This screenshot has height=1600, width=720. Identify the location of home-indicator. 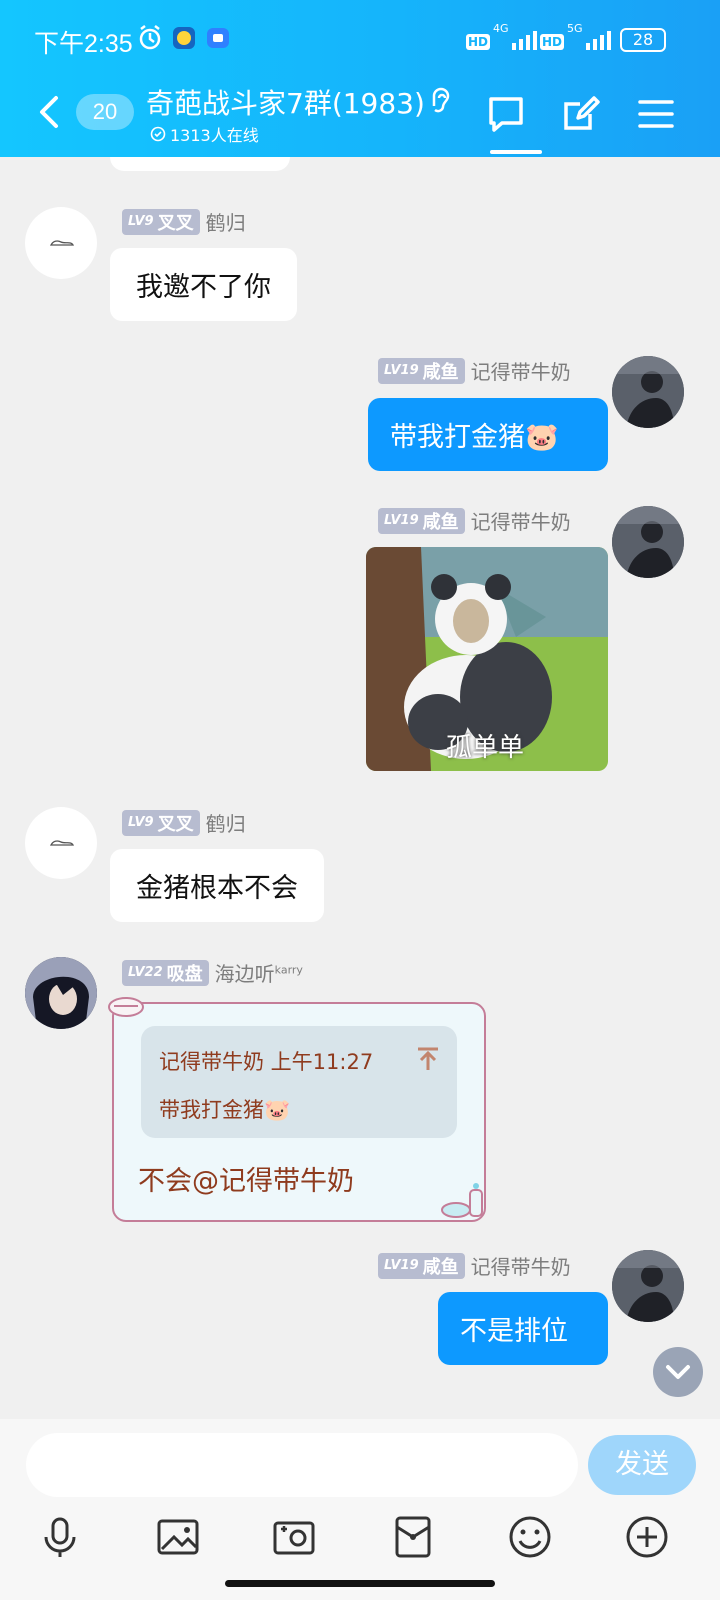
(360, 1583).